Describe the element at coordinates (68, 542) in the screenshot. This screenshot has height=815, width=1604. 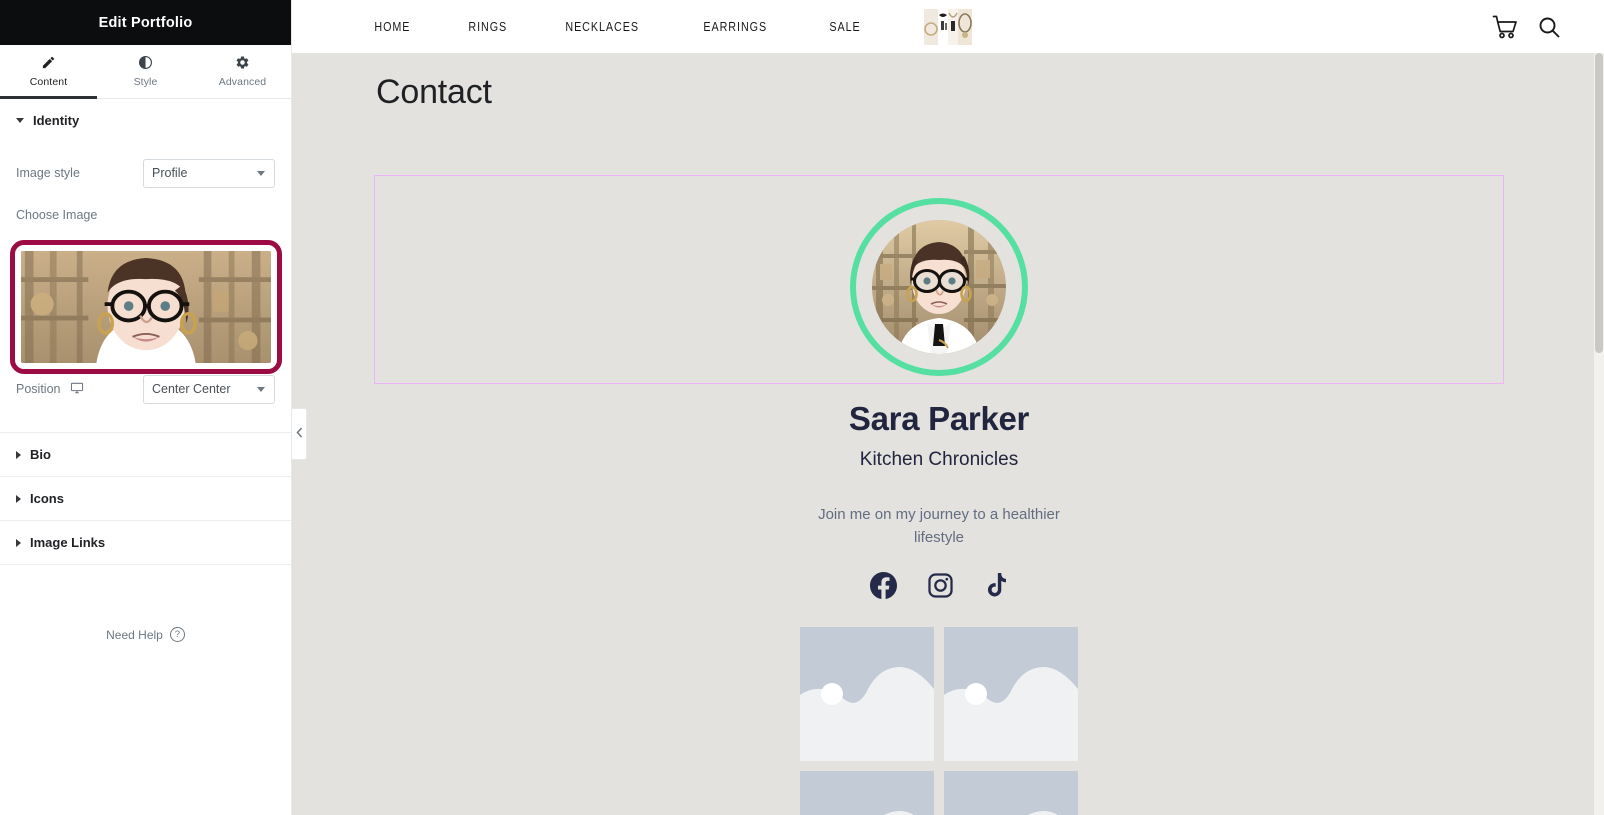
I see `section-image-links-title: Image Links` at that location.